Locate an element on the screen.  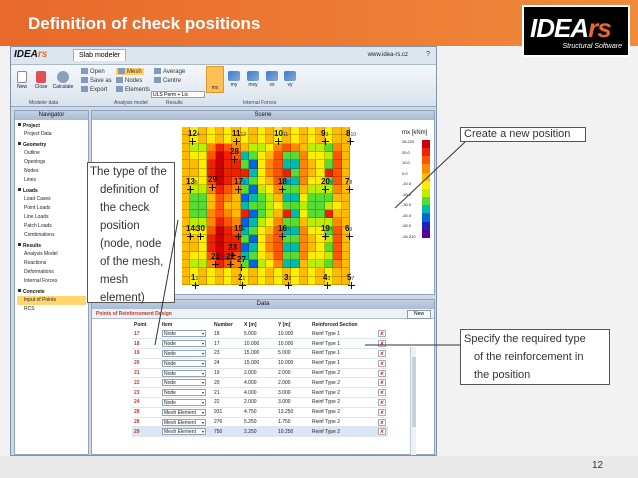
slide-footer is located at coordinates (319, 467).